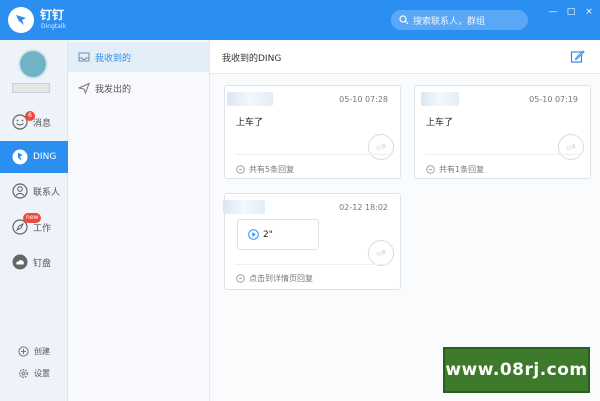 The height and width of the screenshot is (401, 600). What do you see at coordinates (52, 15) in the screenshot?
I see `app-title: 钉钉` at bounding box center [52, 15].